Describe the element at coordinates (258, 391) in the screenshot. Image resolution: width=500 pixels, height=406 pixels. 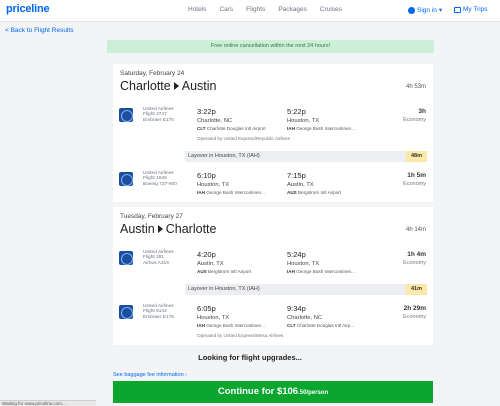
I see `continue-price: Continue for $106` at that location.